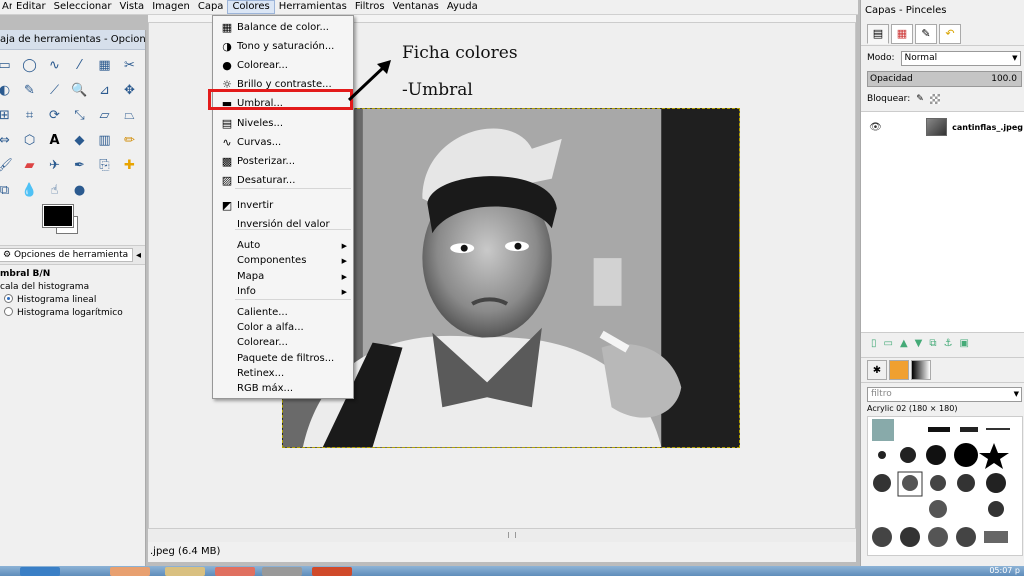 The height and width of the screenshot is (576, 1024). I want to click on blur-icon: 💧, so click(29, 190).